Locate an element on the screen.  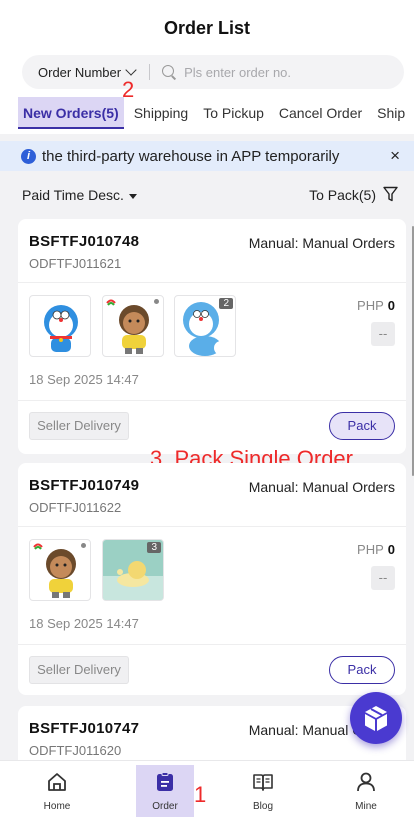
product-thumbnail: 2 is located at coordinates (205, 326).